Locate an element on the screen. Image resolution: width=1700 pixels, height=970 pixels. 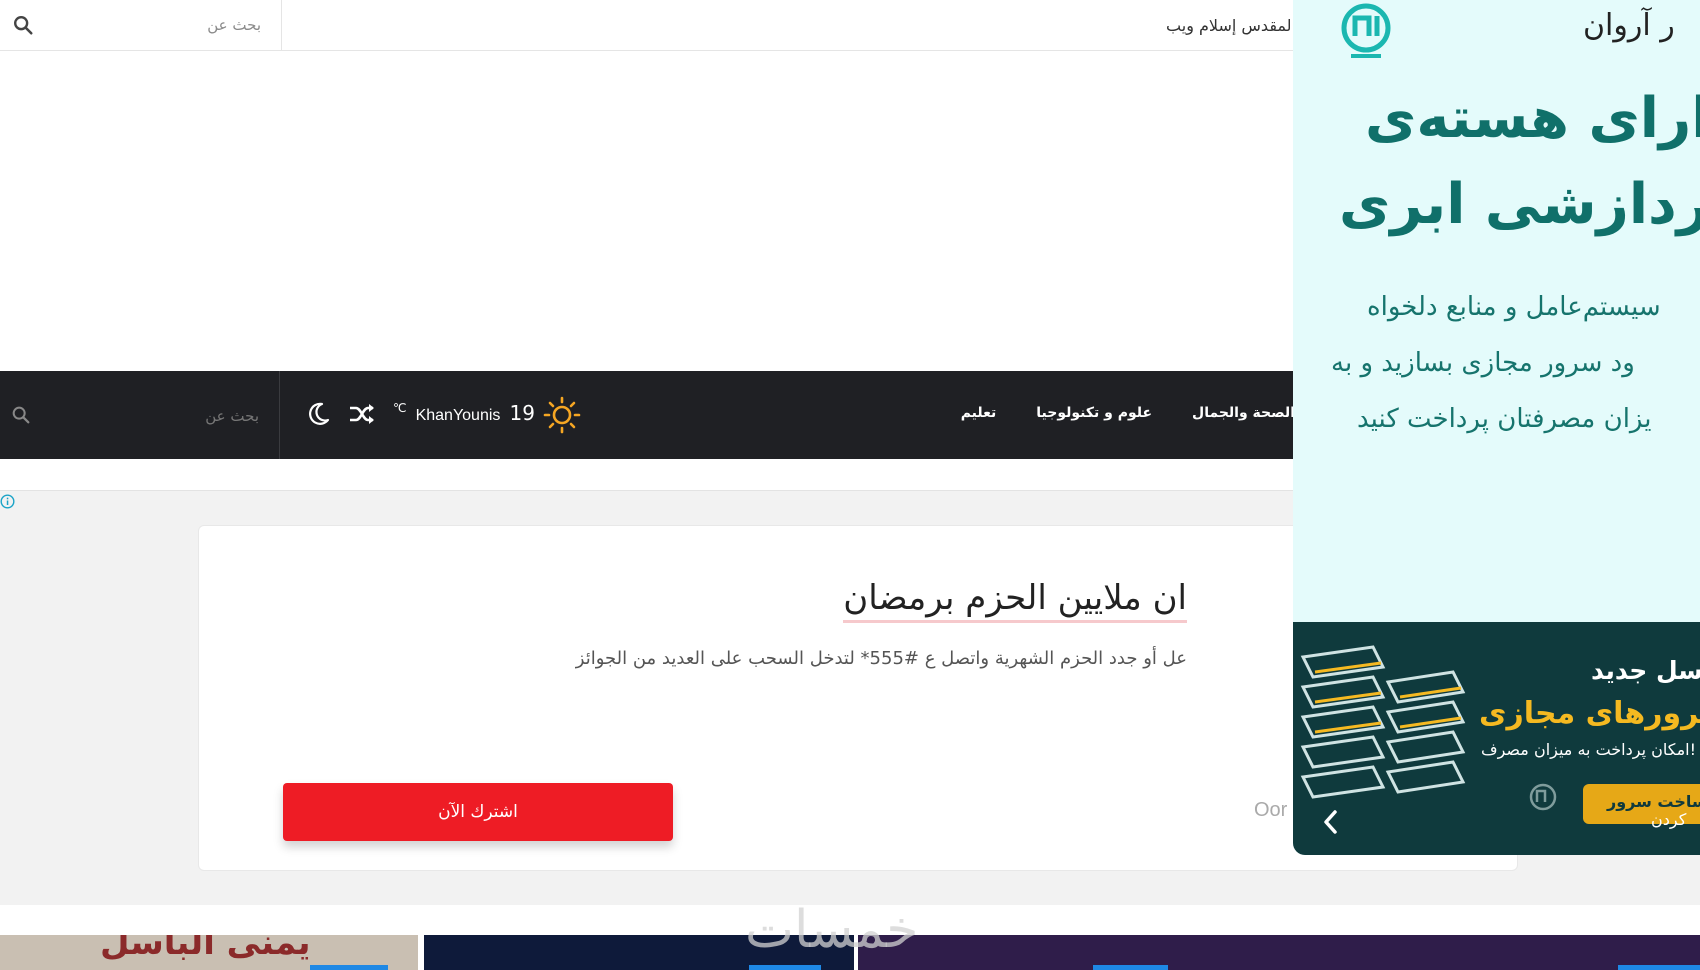
ad-banner-subtitle: سرورهای مجازی is located at coordinates (1589, 713).